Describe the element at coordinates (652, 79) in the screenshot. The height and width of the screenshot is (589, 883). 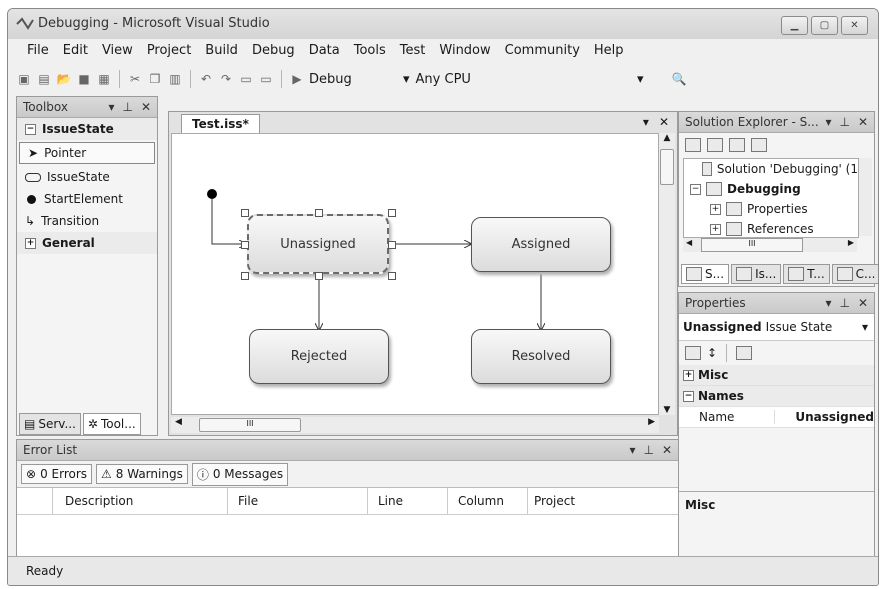
I see `find-combo: ▾` at that location.